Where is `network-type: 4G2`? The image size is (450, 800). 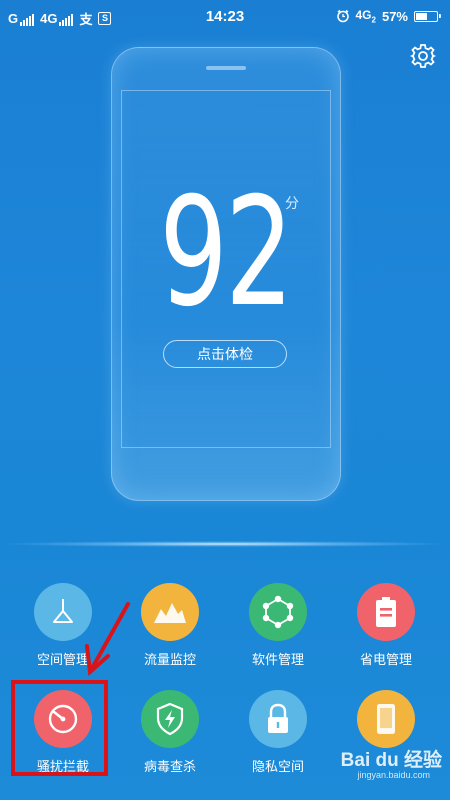
network-type: 4G2 is located at coordinates (365, 16).